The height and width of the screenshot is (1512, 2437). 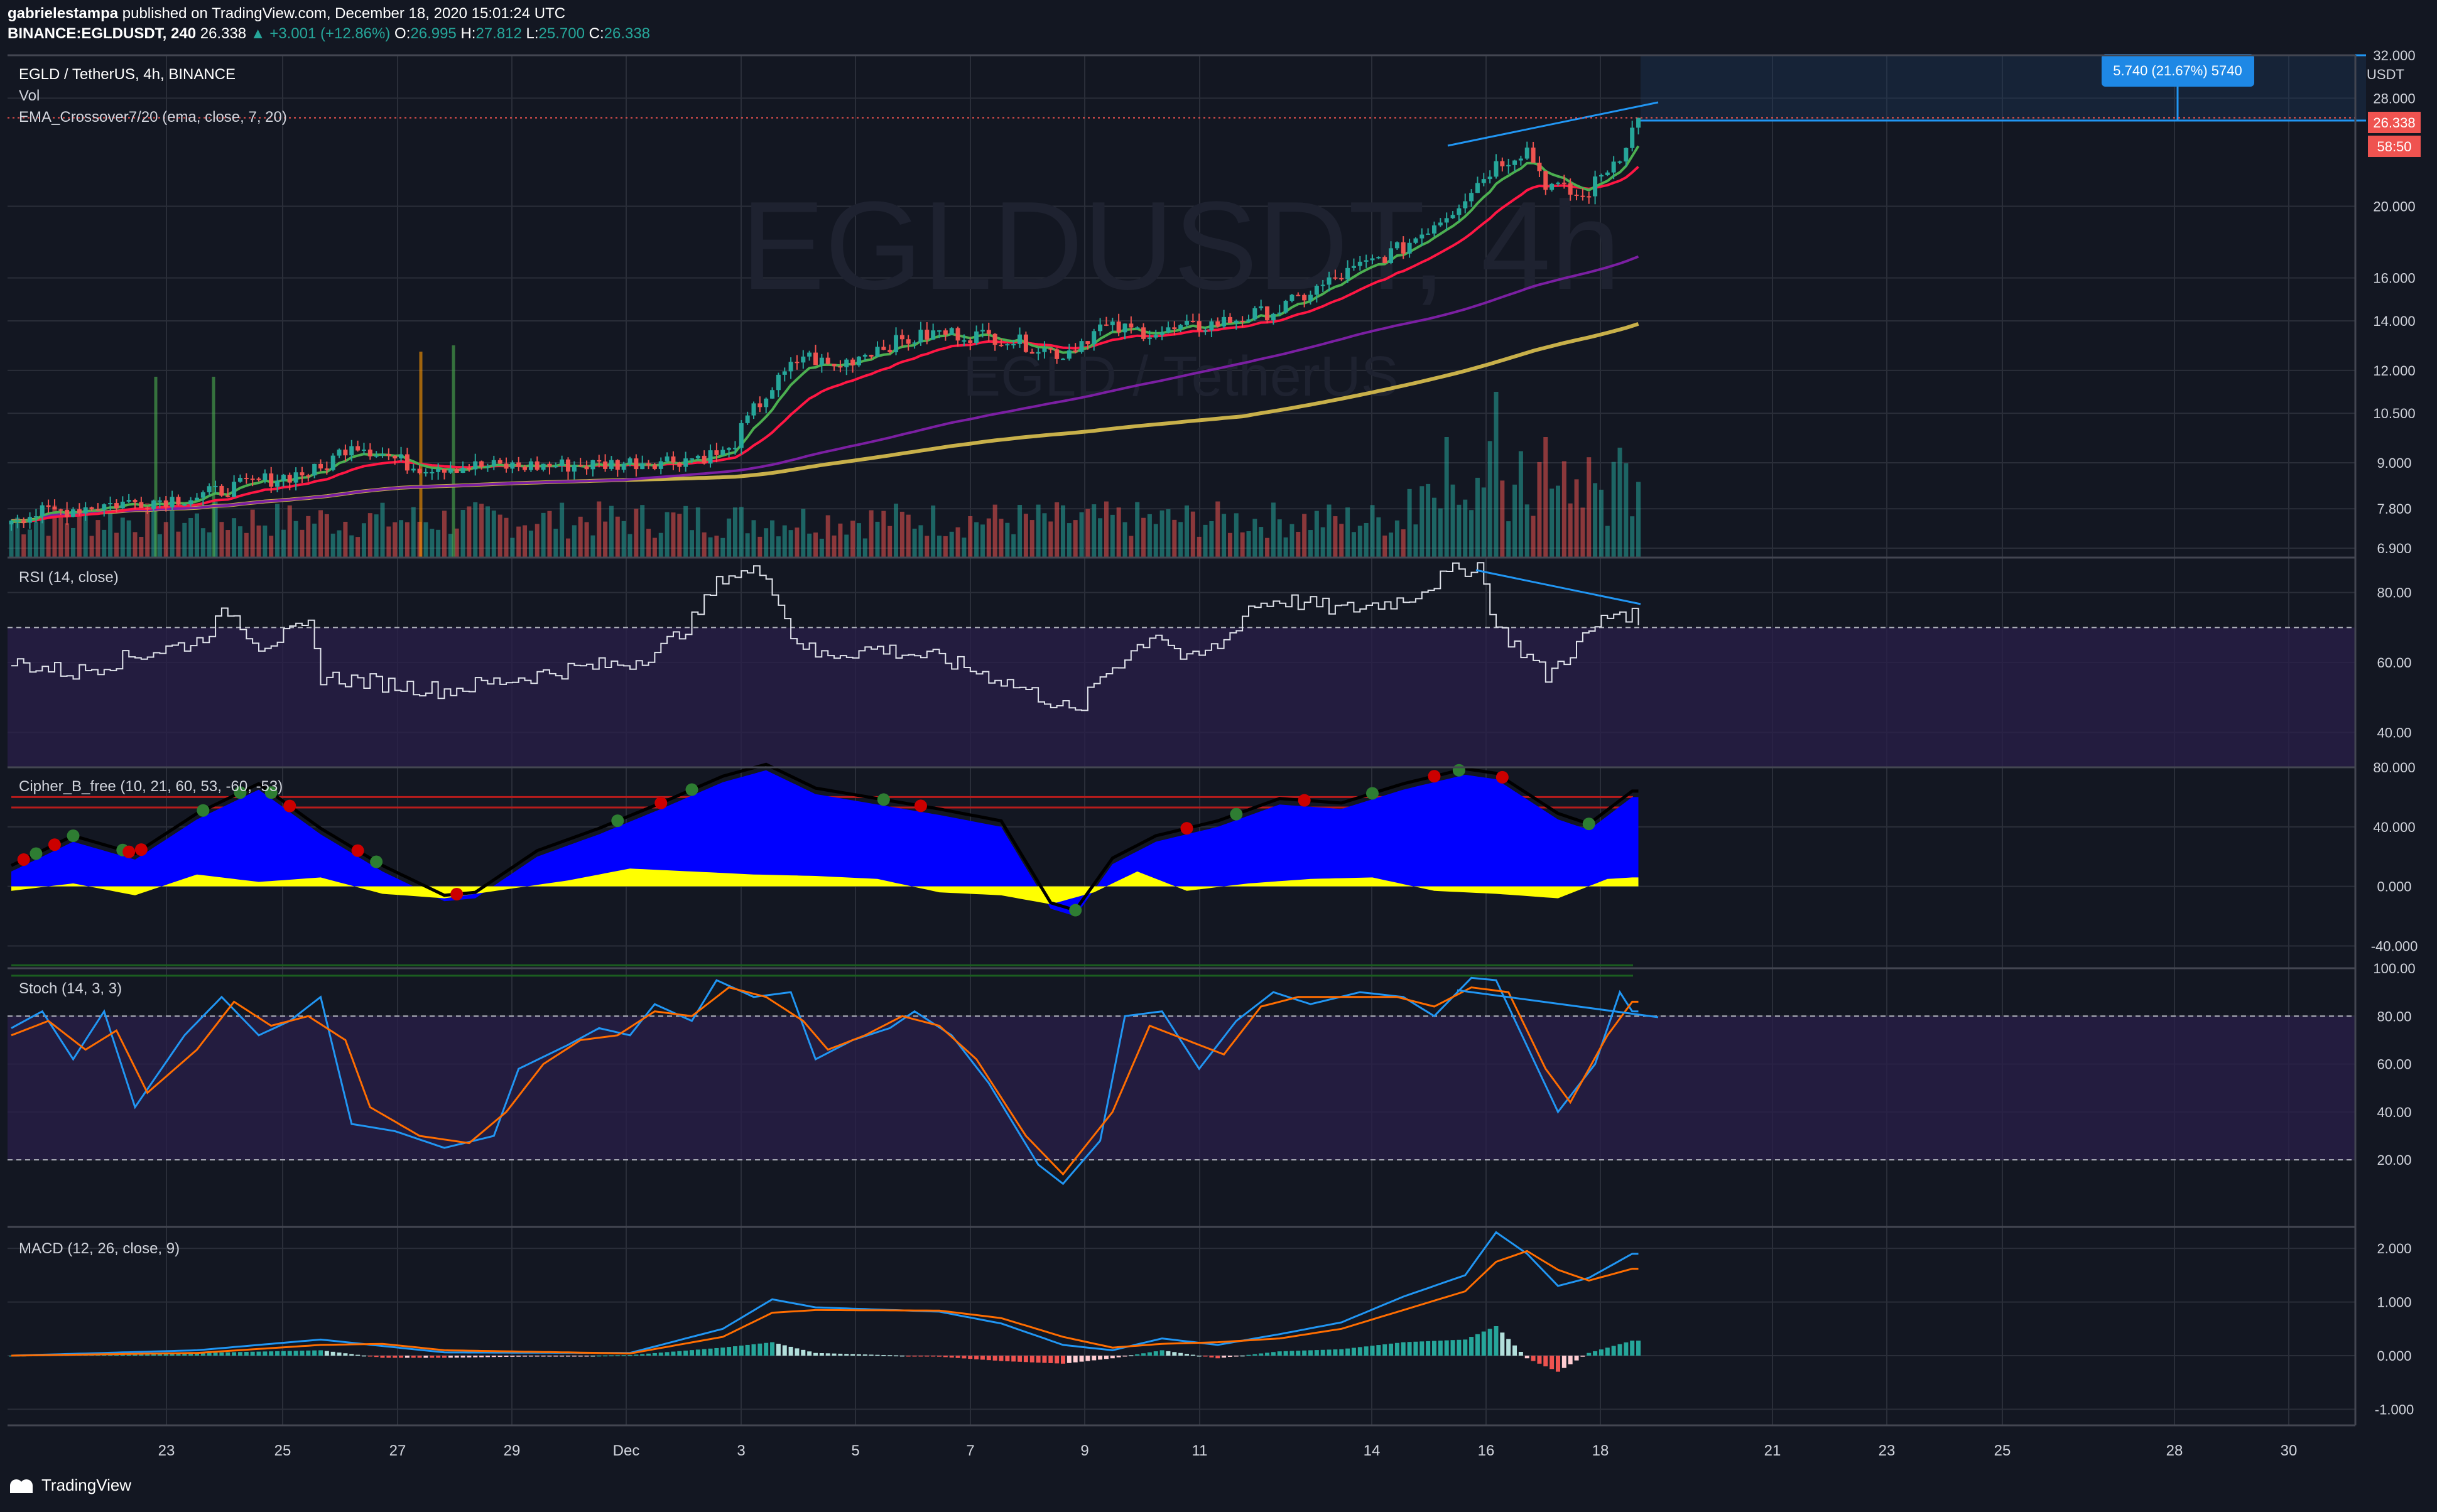 What do you see at coordinates (2394, 1248) in the screenshot?
I see `macd-tick-label: 2.000` at bounding box center [2394, 1248].